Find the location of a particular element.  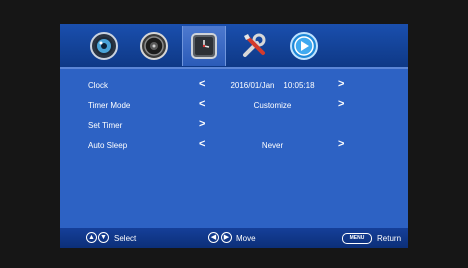

category-tab-bar is located at coordinates (234, 46).